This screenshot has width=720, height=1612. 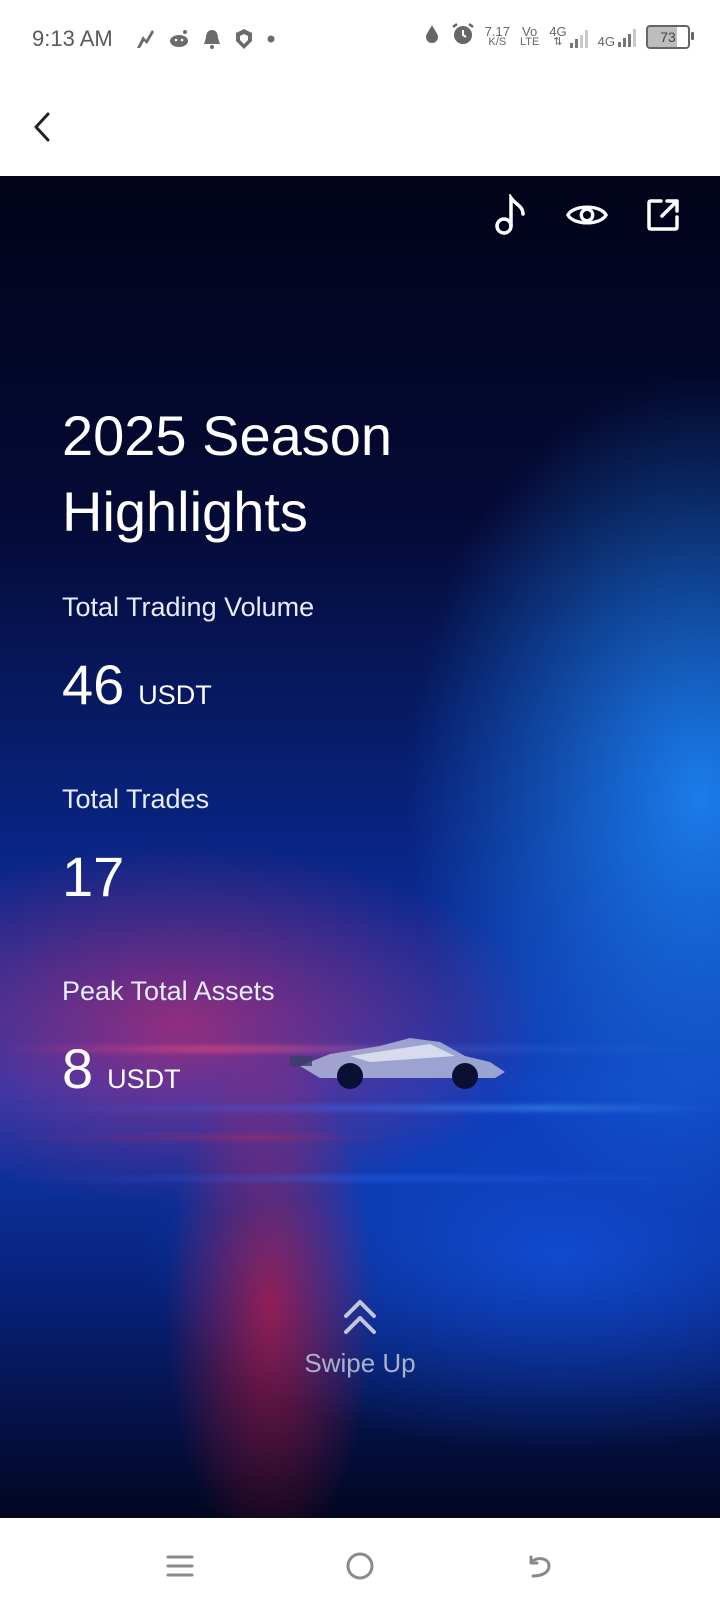 What do you see at coordinates (497, 31) in the screenshot?
I see `net-speed-value: 7.17` at bounding box center [497, 31].